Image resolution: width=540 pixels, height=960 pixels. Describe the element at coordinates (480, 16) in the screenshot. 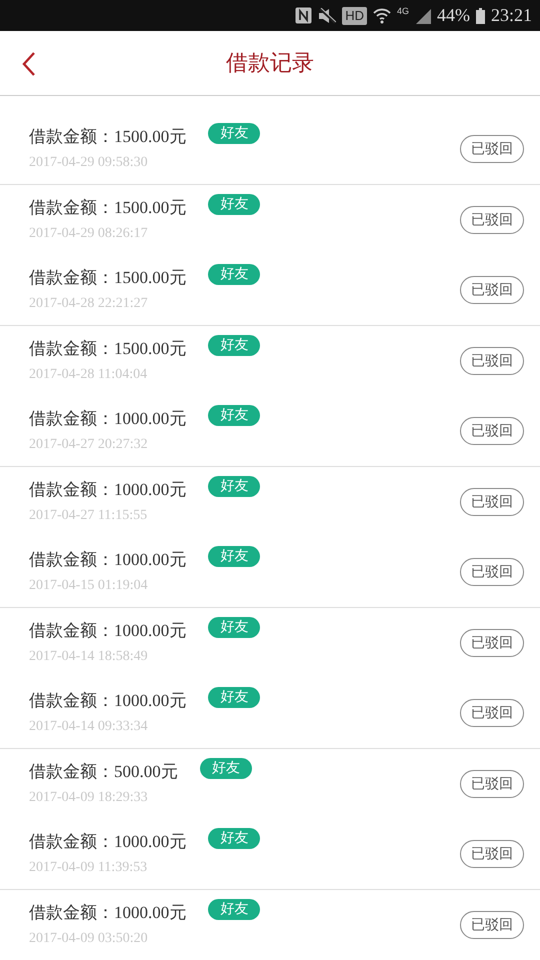

I see `battery-icon` at that location.